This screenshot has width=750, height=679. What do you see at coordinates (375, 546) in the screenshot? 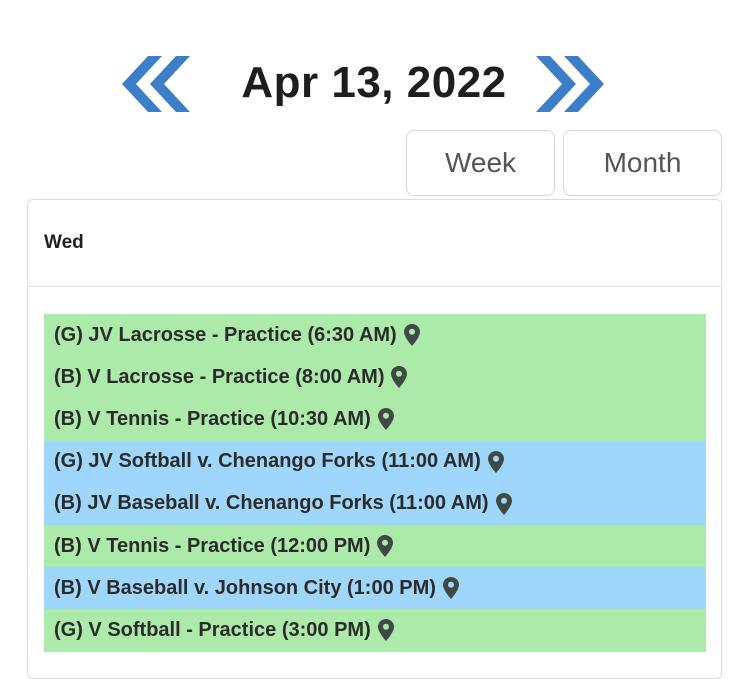
I see `event-item: (B) V Tennis - Practice (12:00 PM)` at bounding box center [375, 546].